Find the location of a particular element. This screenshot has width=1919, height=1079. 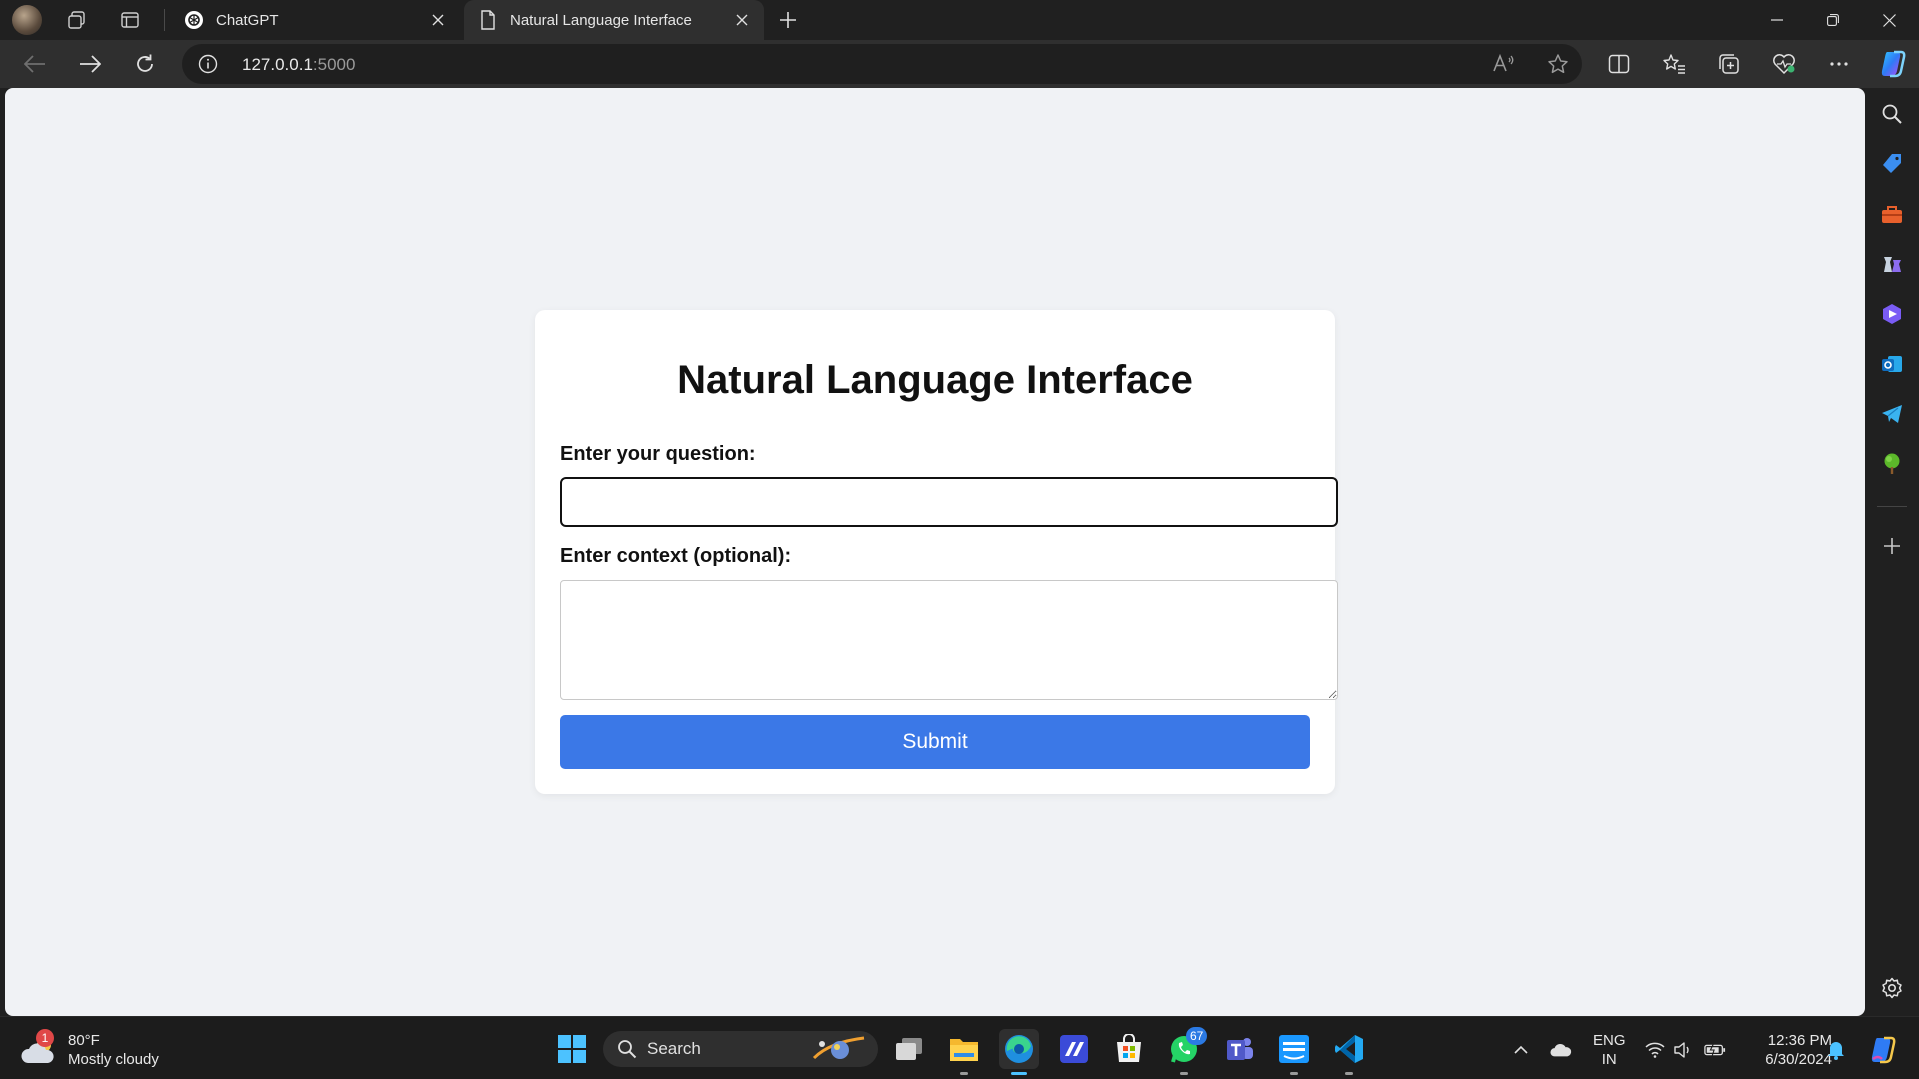

weather-widget: 1 80°F Mostly cloudy is located at coordinates (89, 1049).